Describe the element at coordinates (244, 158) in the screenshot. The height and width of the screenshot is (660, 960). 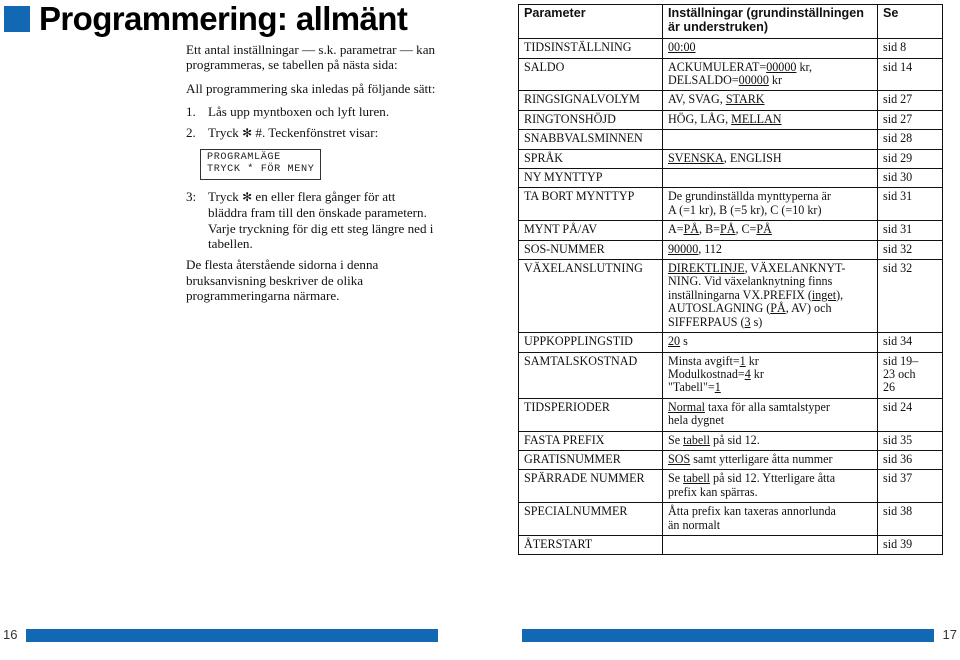
I see `display-line-1: PROGRAMLÄGE` at that location.